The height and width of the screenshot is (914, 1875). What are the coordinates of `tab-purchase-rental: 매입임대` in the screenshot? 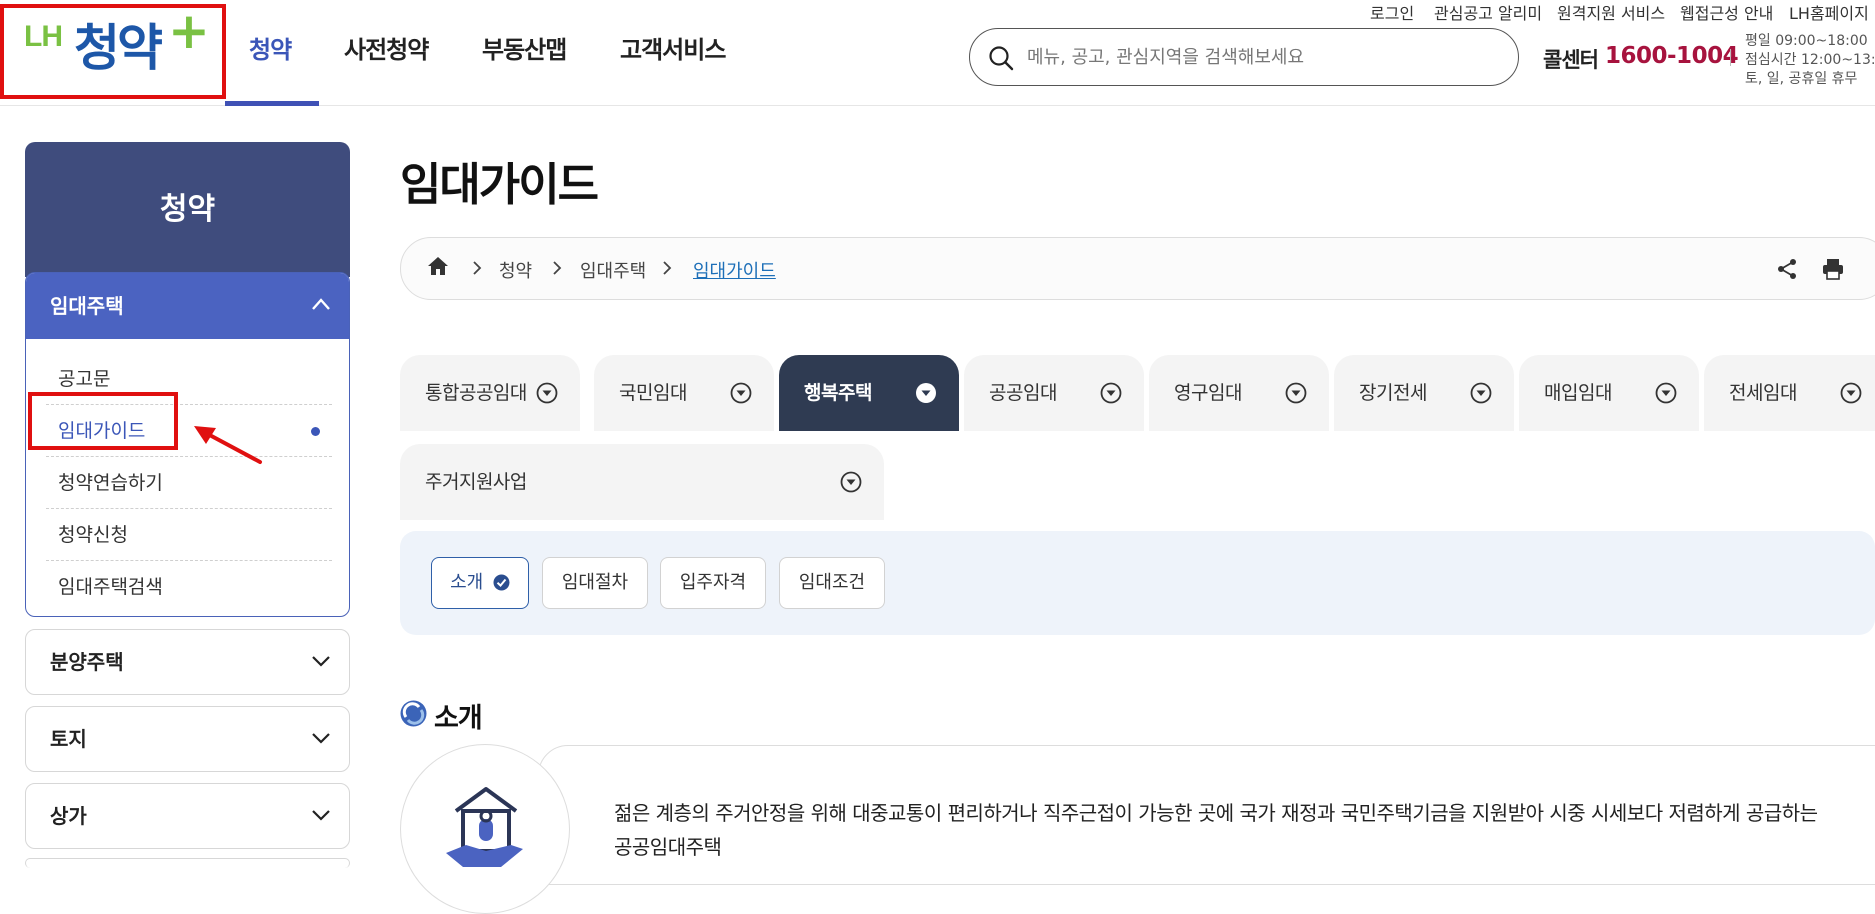 It's located at (1609, 393).